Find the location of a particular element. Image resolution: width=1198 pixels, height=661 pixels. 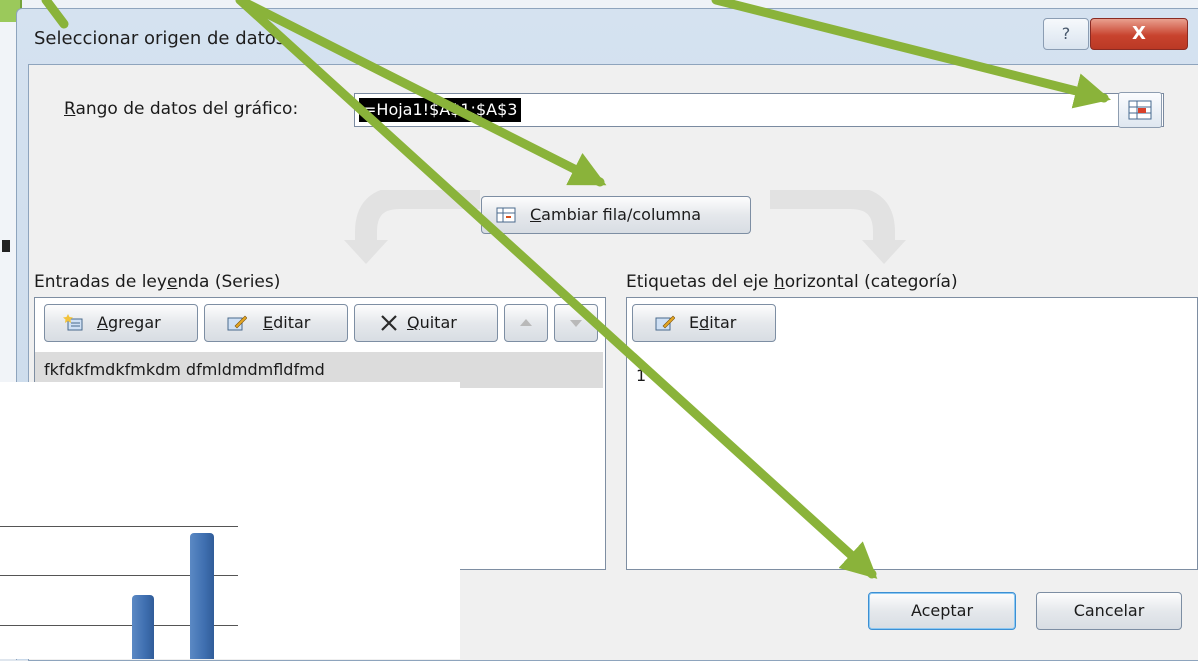

switch-row-column-icon is located at coordinates (506, 215).